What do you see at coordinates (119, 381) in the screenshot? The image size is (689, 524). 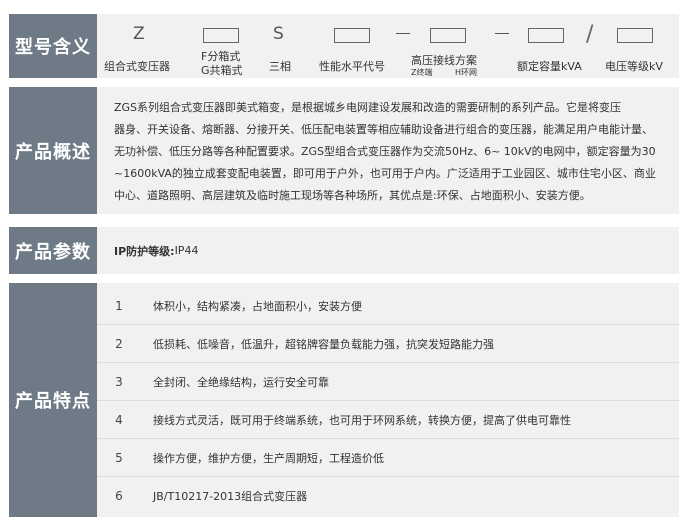 I see `feature-number: 3` at bounding box center [119, 381].